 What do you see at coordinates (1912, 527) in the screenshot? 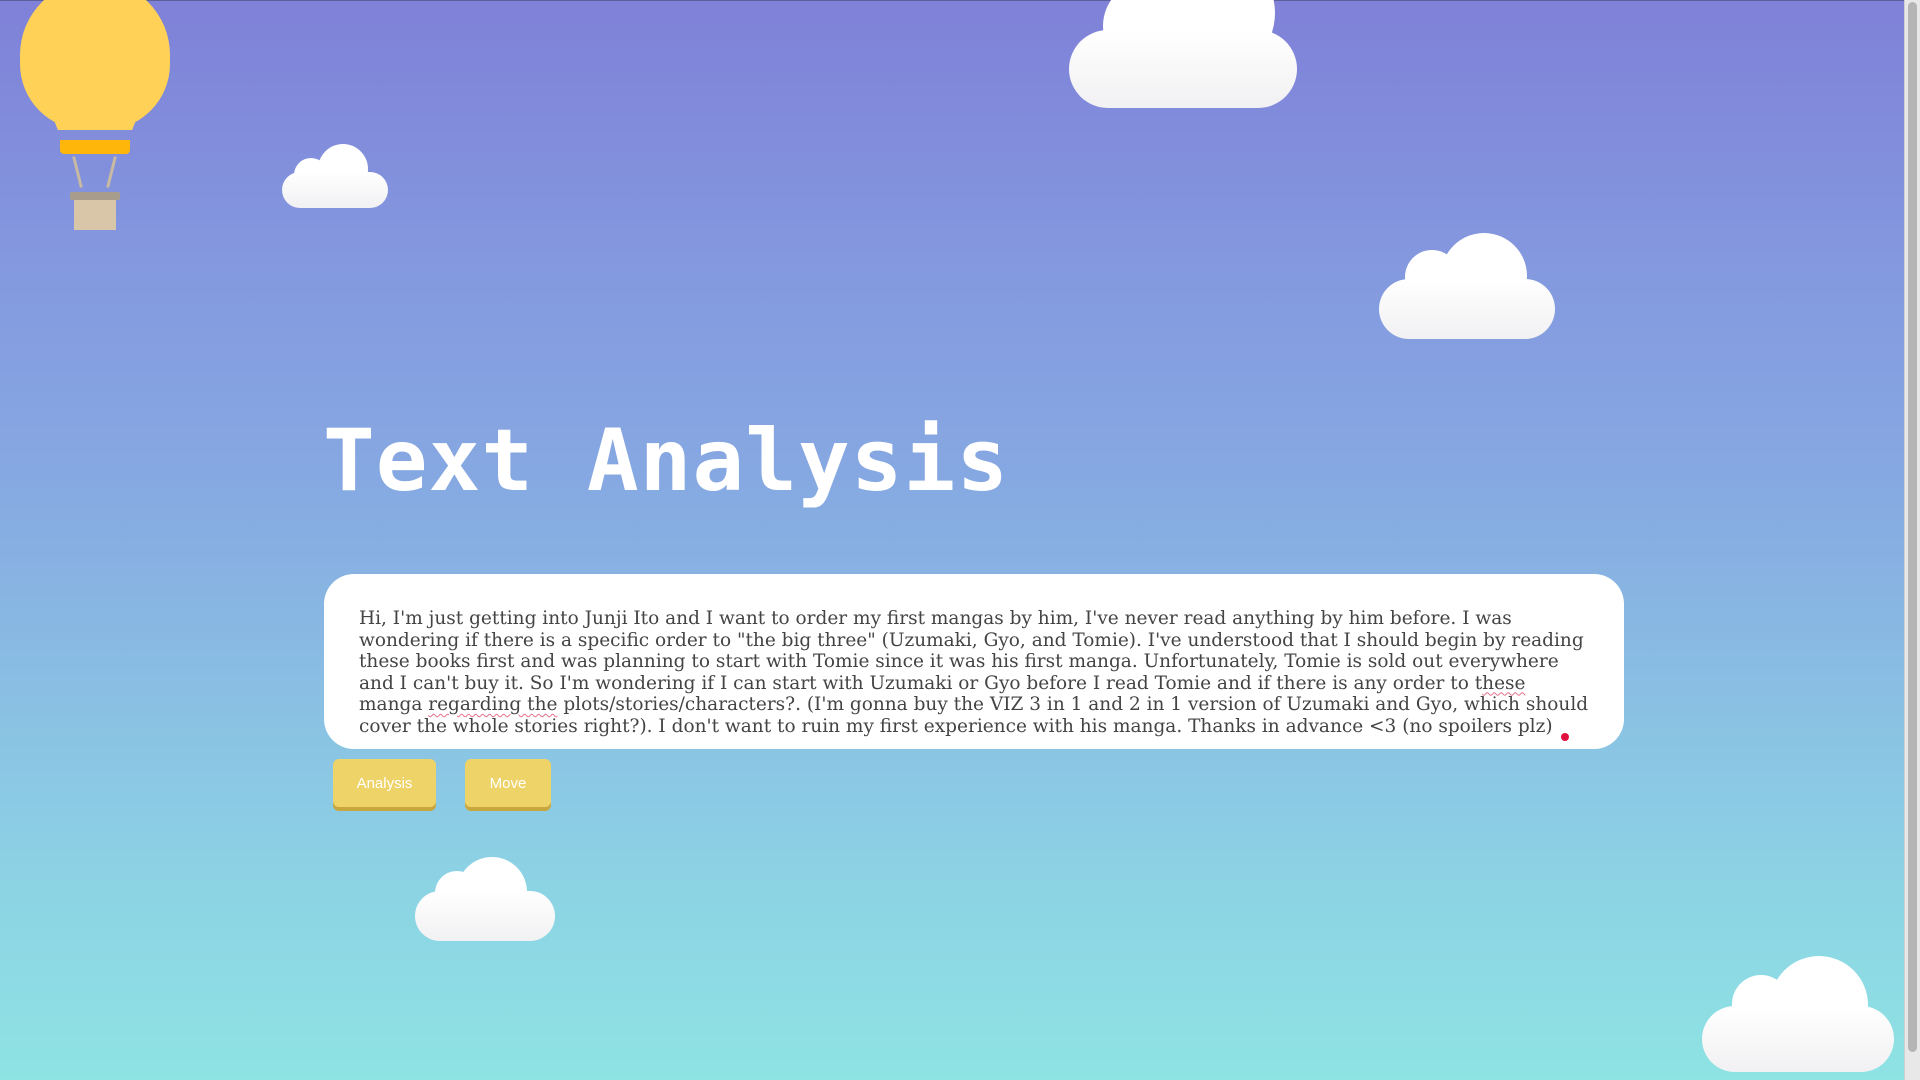
I see `scrollbar-thumb` at bounding box center [1912, 527].